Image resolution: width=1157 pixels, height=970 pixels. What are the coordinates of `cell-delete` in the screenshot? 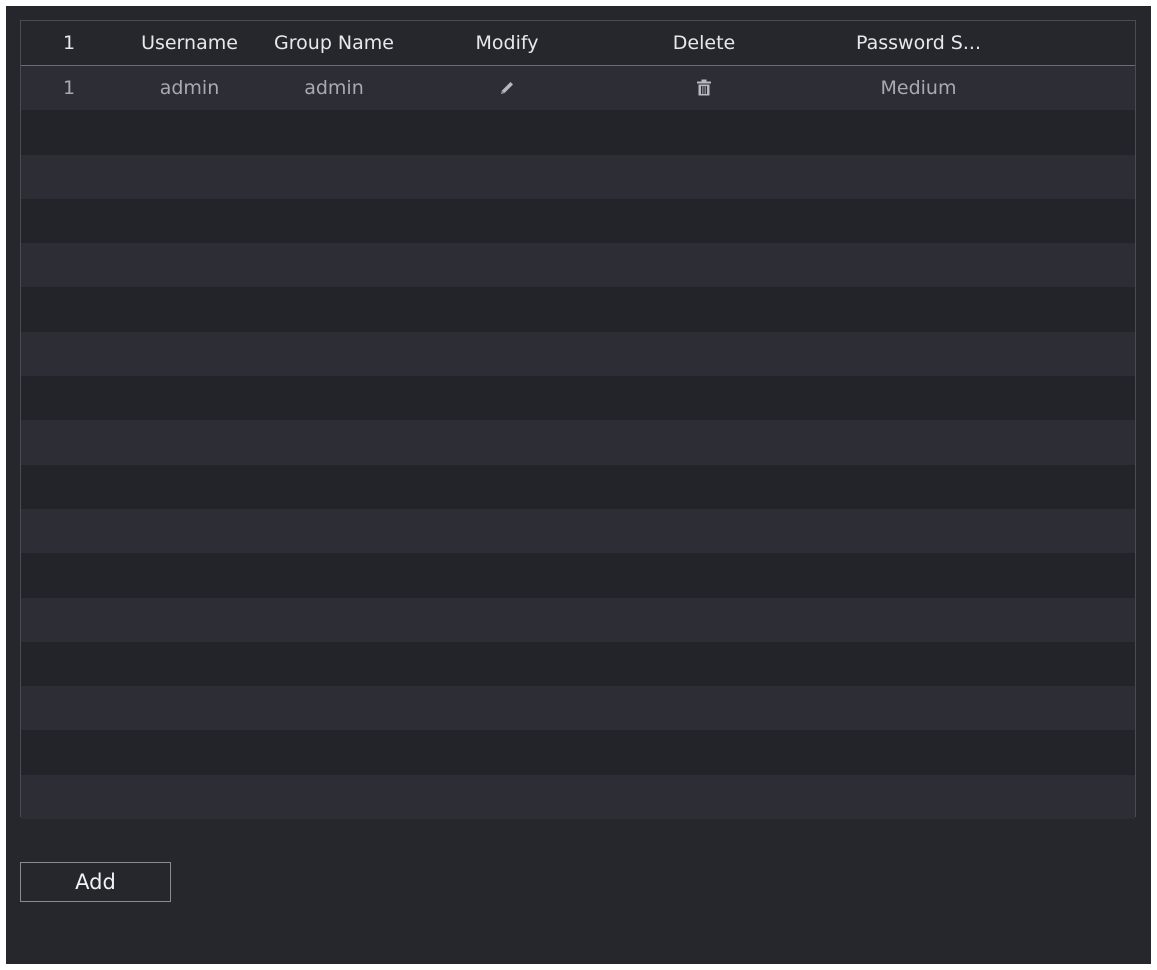 It's located at (704, 88).